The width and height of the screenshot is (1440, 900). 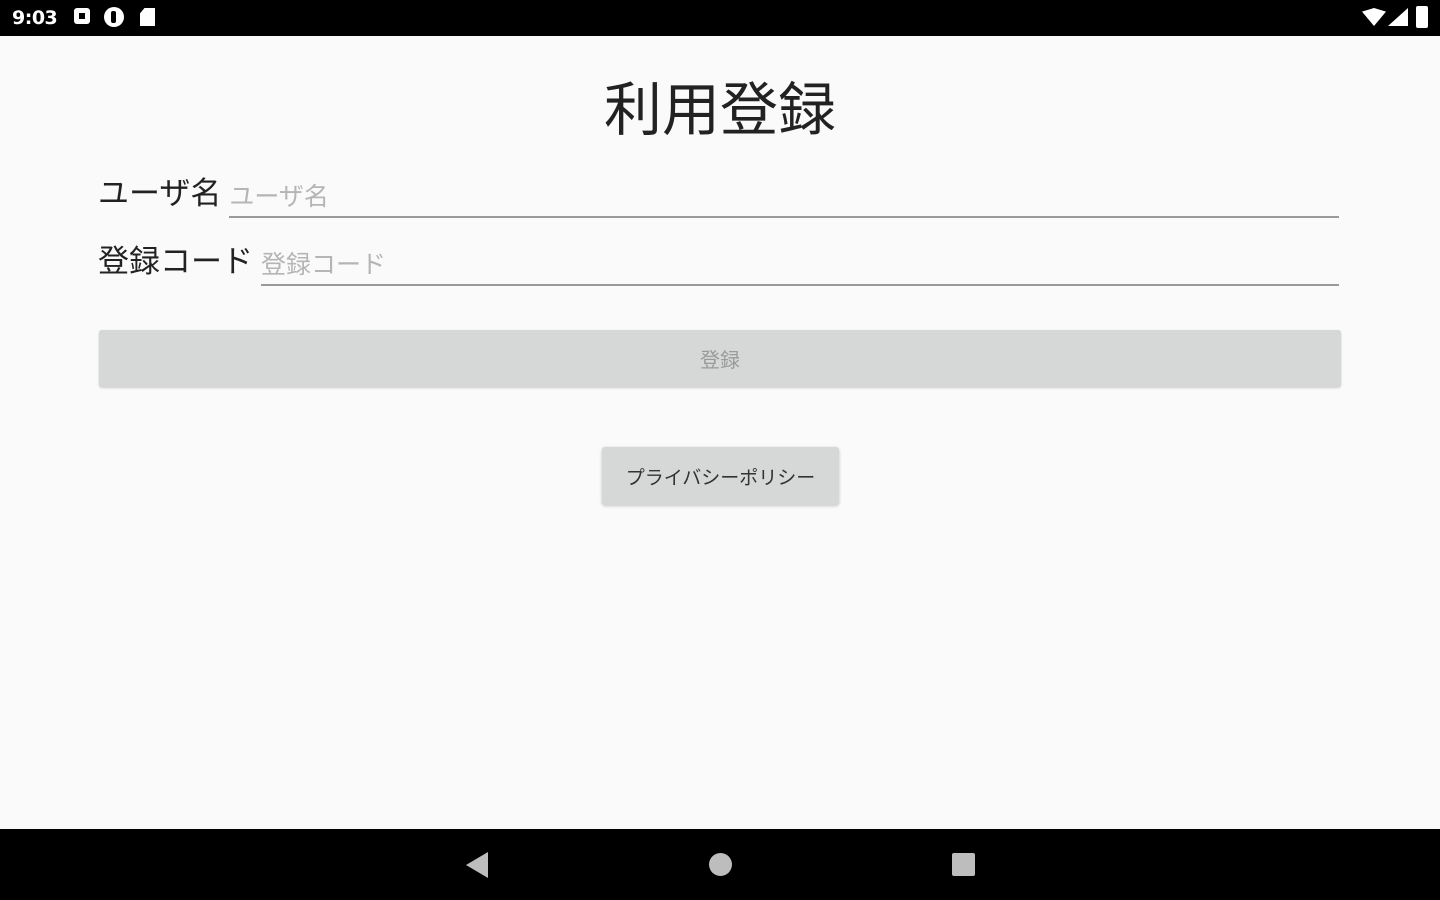 I want to click on back-icon, so click(x=477, y=865).